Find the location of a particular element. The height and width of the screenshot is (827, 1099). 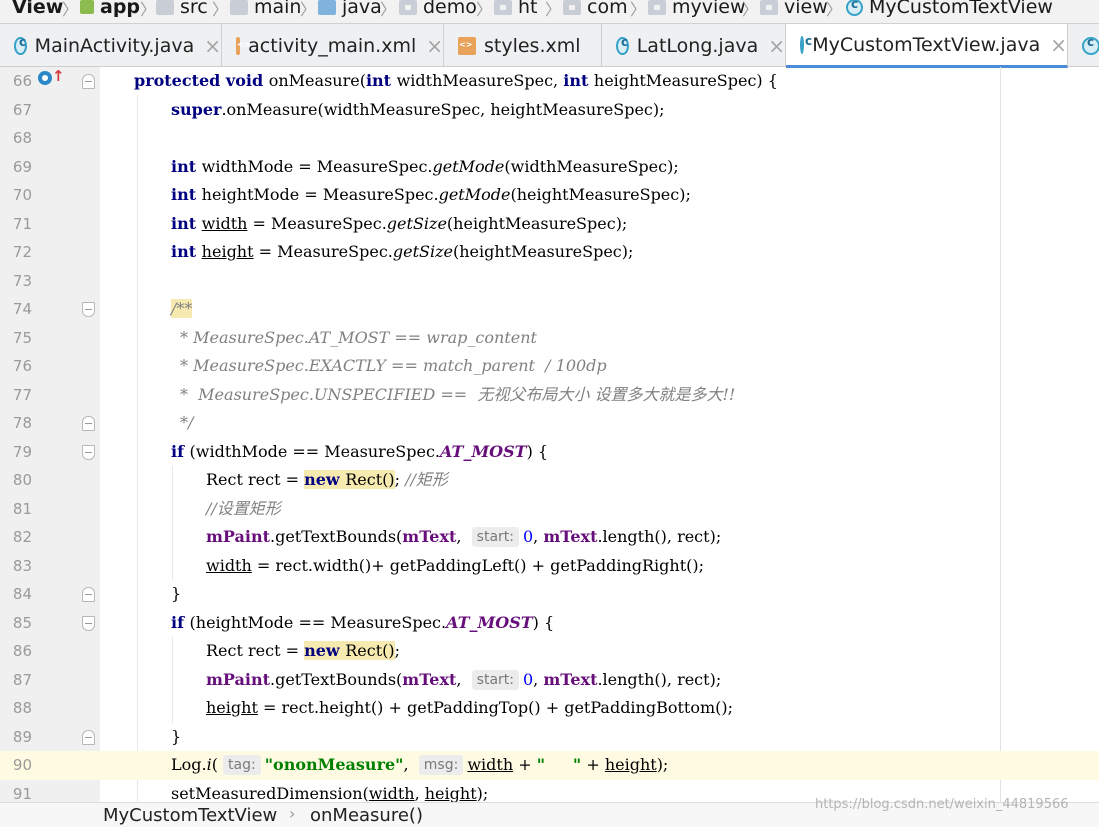

breadcrumb-item-src: src is located at coordinates (182, 10).